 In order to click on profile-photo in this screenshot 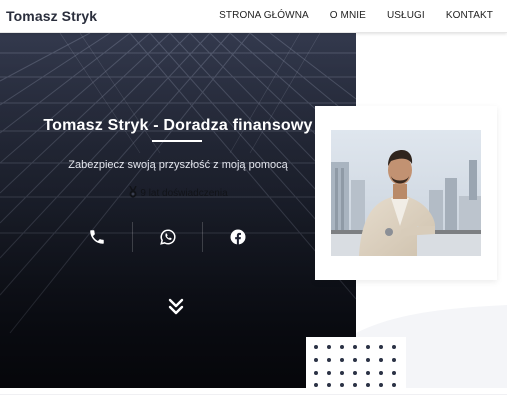, I will do `click(406, 193)`.